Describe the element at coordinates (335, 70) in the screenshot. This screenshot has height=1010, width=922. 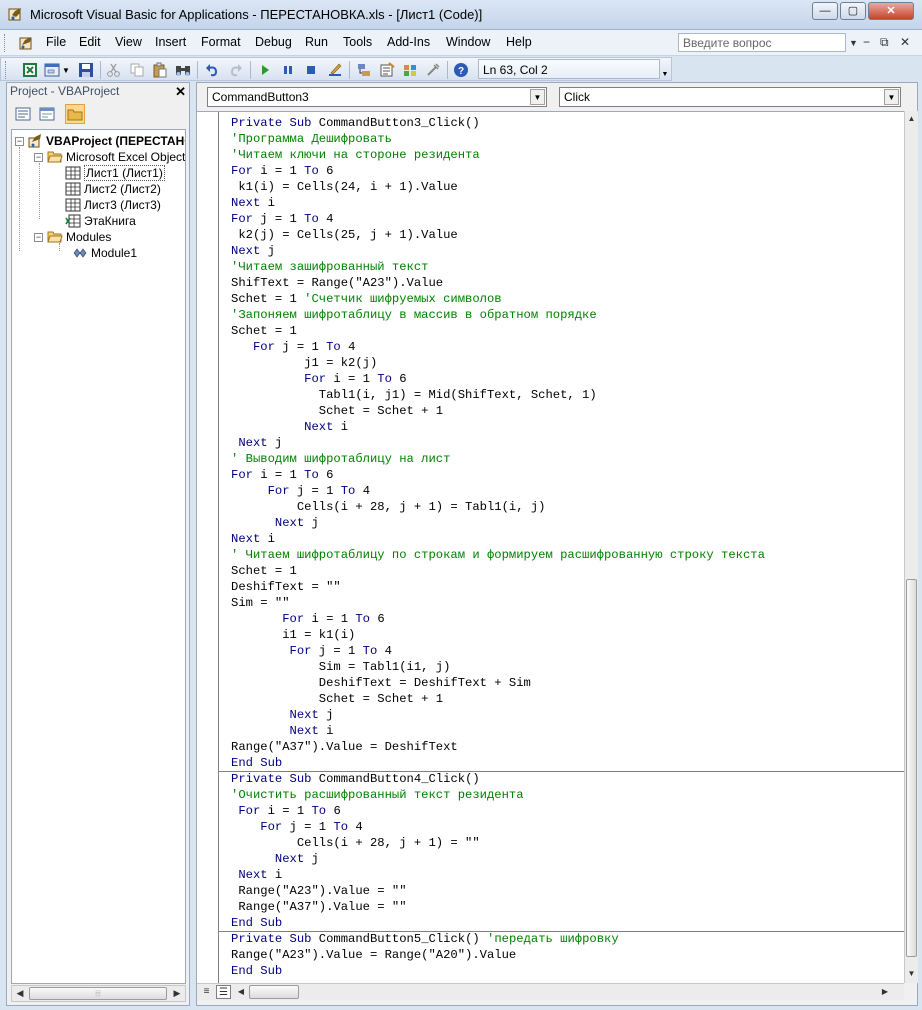
I see `design-mode-icon` at that location.